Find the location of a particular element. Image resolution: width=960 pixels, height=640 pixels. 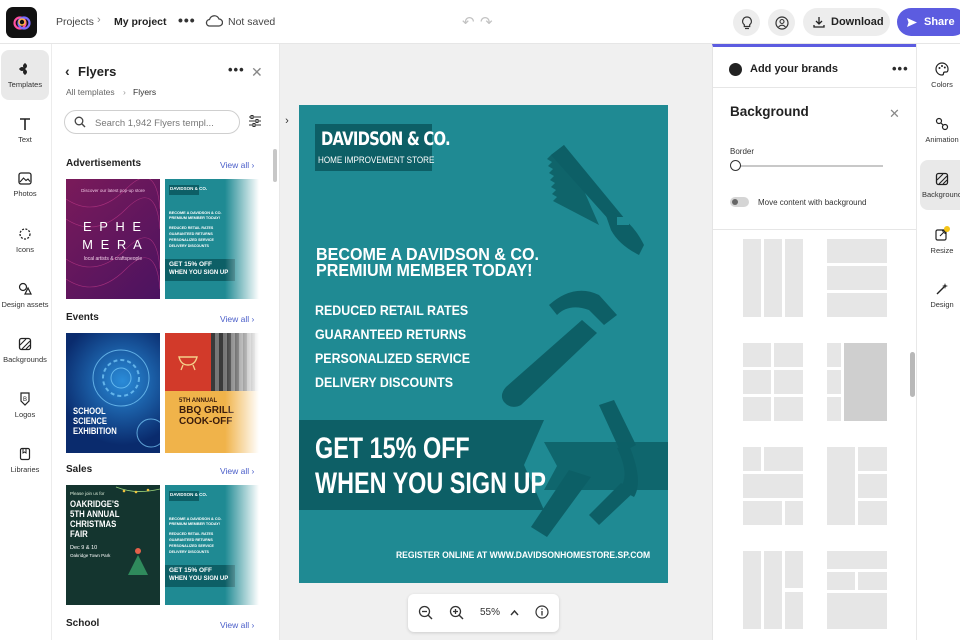

border-slider-handle is located at coordinates (735, 165).